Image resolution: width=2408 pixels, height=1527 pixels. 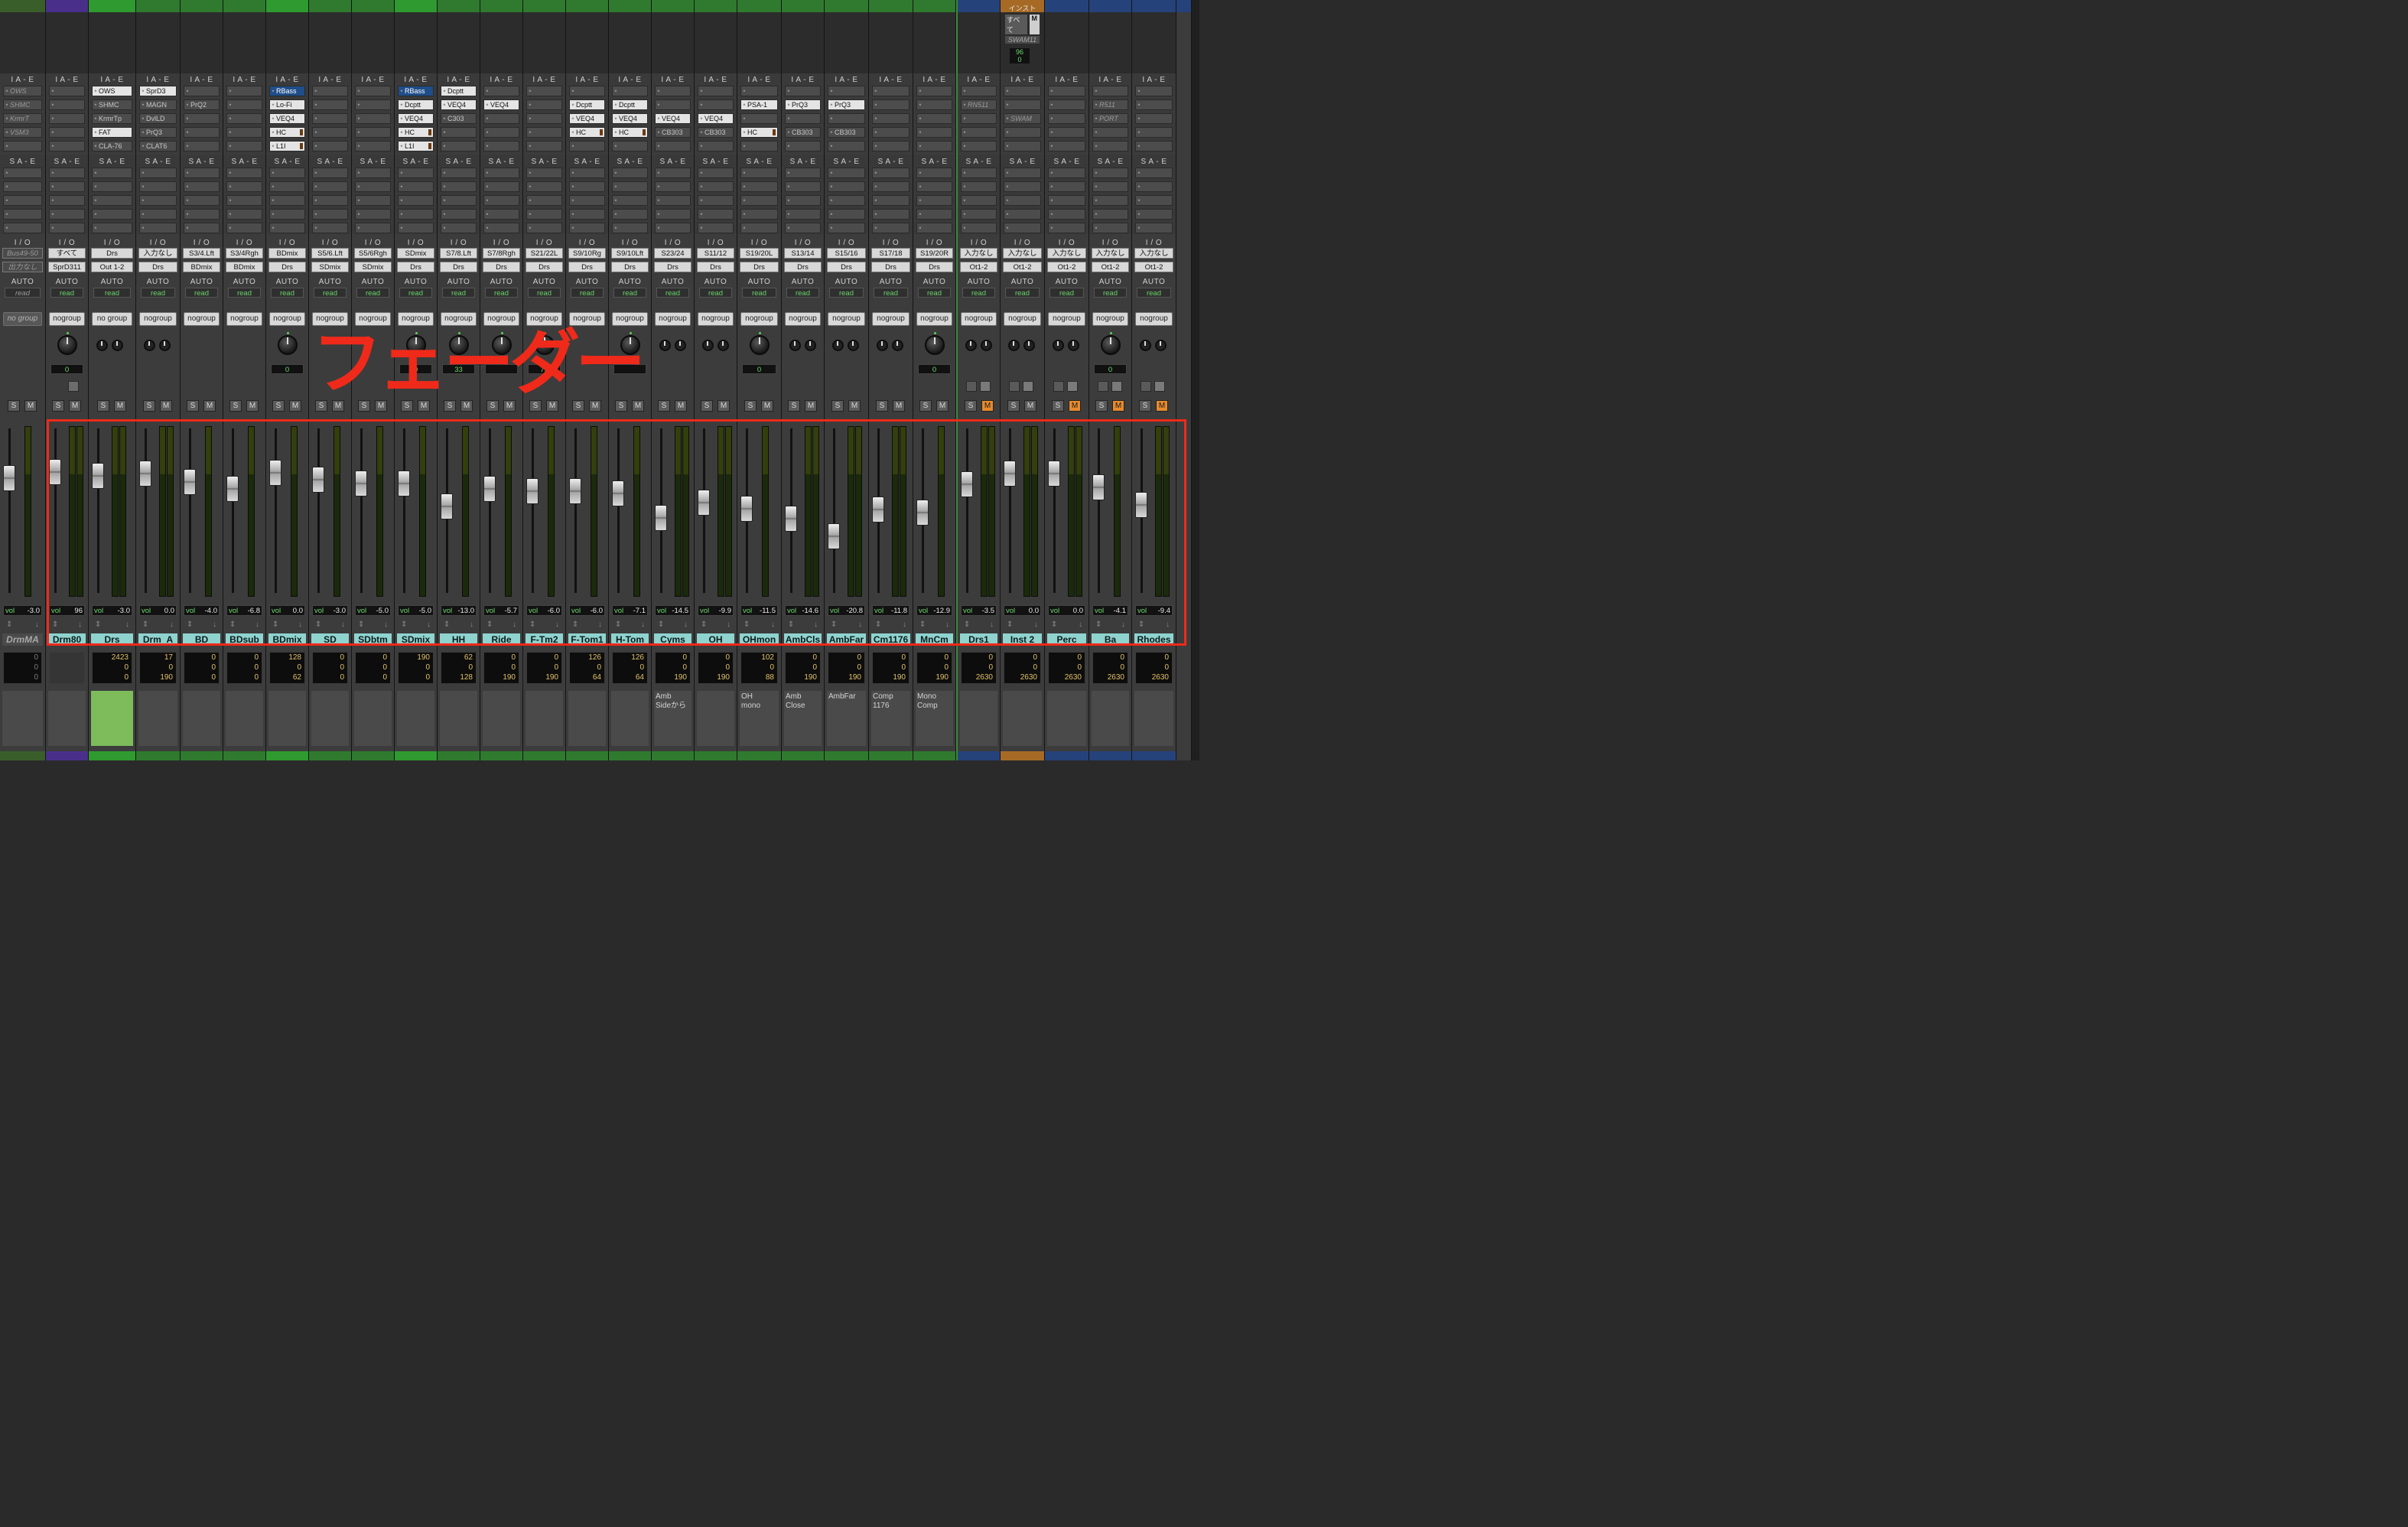 I want to click on insert-slot: • CLAT6, so click(x=158, y=146).